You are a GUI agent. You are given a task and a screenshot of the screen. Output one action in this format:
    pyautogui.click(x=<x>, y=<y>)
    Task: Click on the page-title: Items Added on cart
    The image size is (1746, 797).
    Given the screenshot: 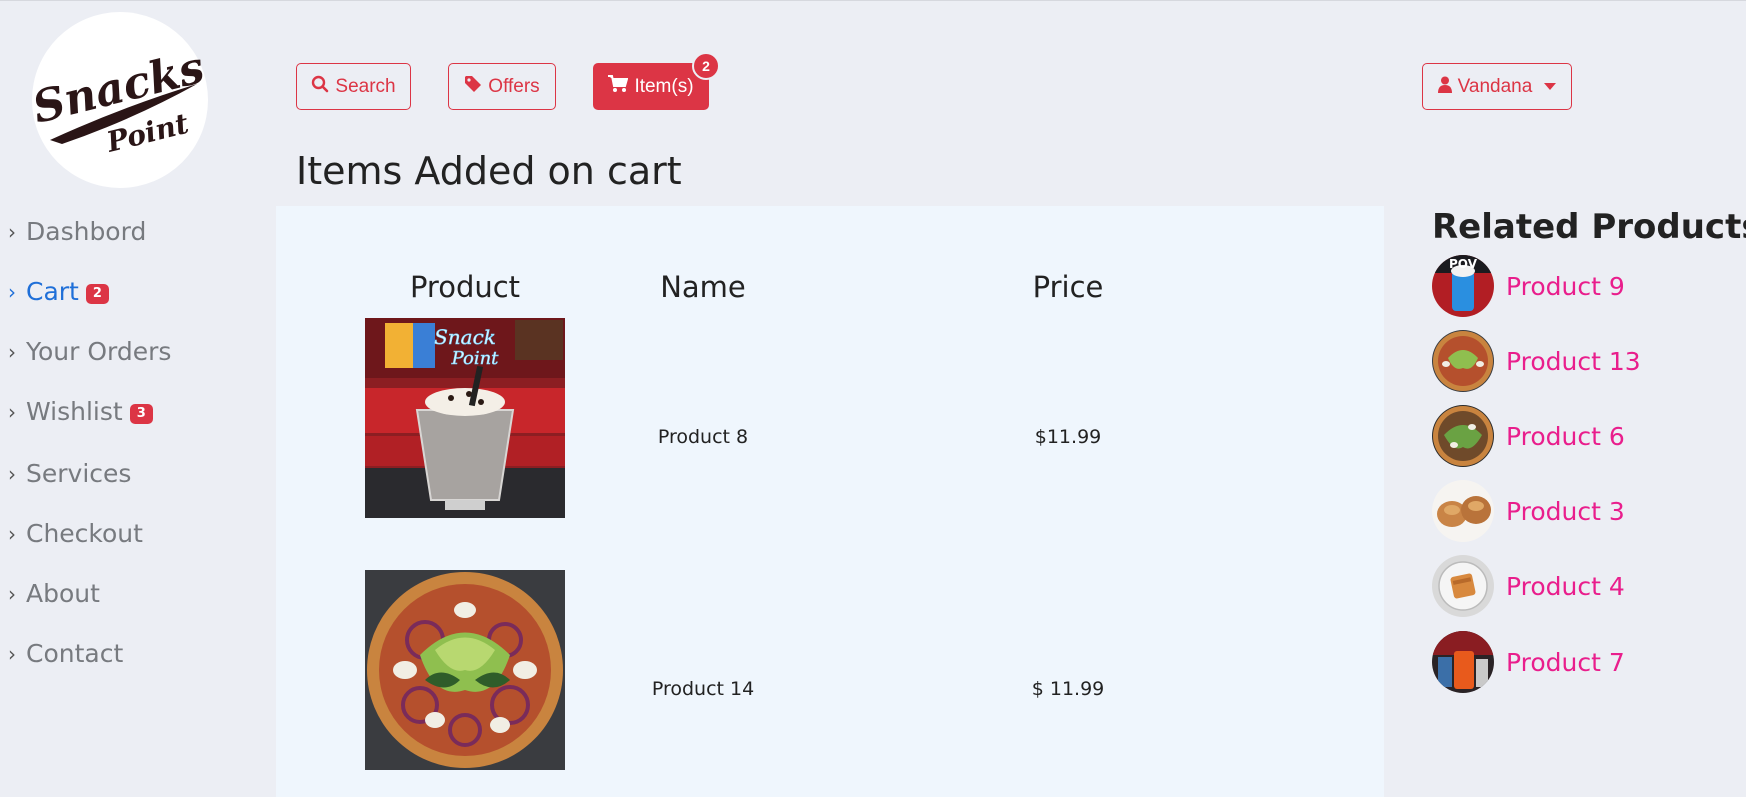 What is the action you would take?
    pyautogui.click(x=489, y=171)
    